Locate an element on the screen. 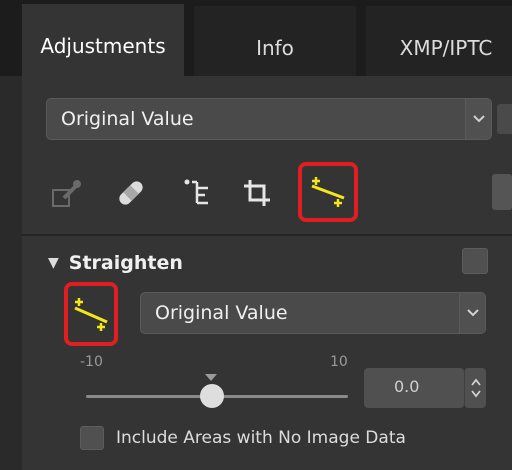 The height and width of the screenshot is (470, 512). include-no-data-checkbox is located at coordinates (92, 438).